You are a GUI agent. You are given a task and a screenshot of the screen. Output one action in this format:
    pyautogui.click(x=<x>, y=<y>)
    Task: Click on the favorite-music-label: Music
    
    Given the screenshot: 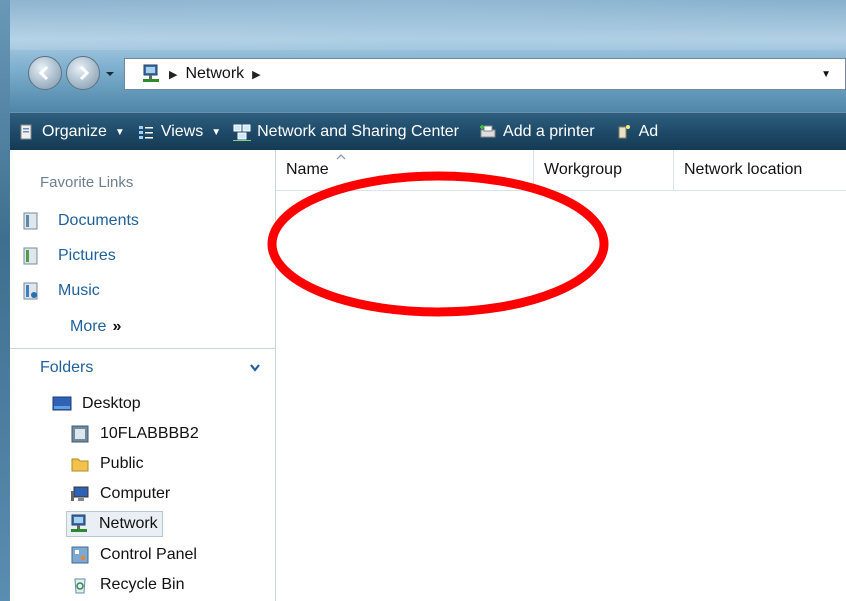 What is the action you would take?
    pyautogui.click(x=79, y=290)
    